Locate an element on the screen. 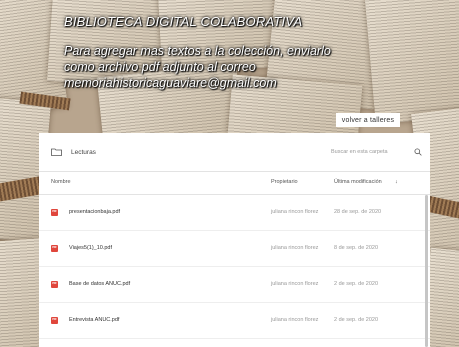  file-name: presentacionbaja.pdf is located at coordinates (94, 212).